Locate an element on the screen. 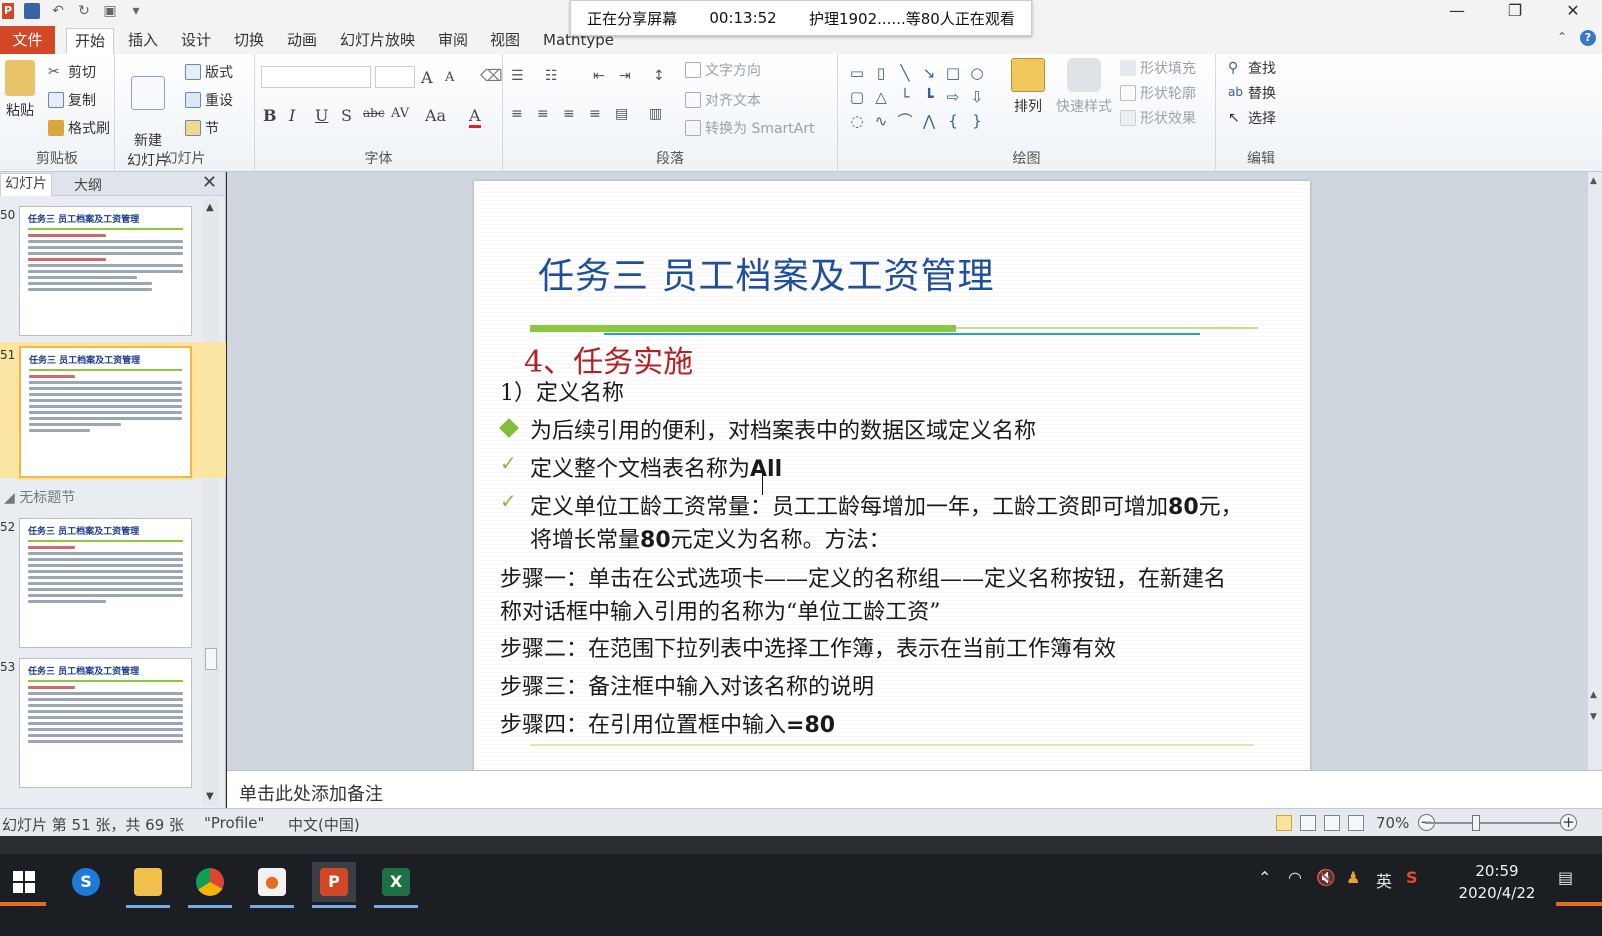 The height and width of the screenshot is (936, 1602). rounded-rect-shape-icon: ▢ is located at coordinates (857, 97).